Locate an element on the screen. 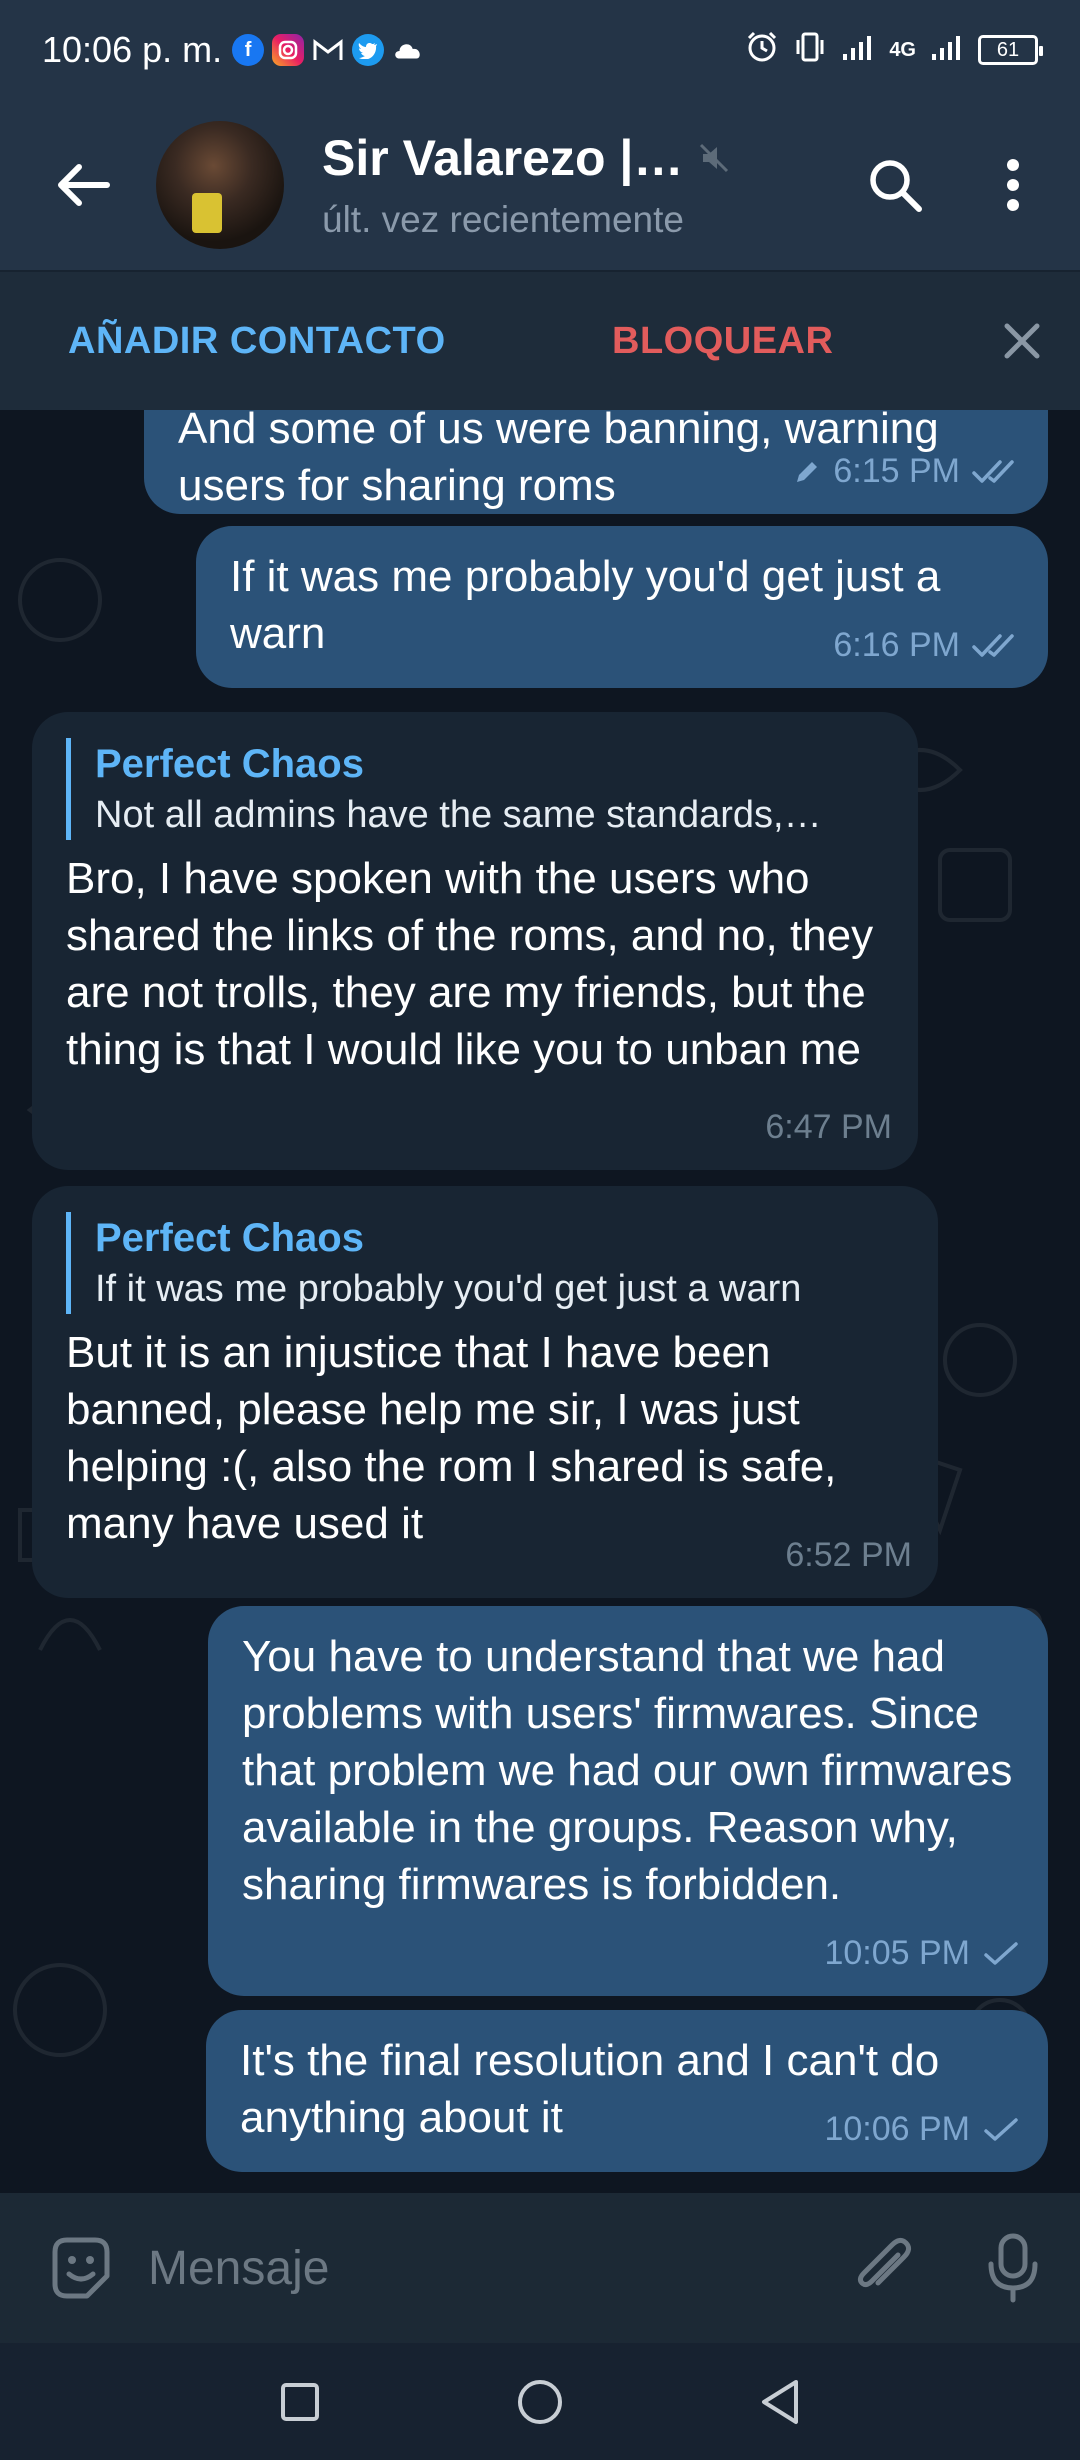 Image resolution: width=1080 pixels, height=2460 pixels. microphone-icon is located at coordinates (1013, 2268).